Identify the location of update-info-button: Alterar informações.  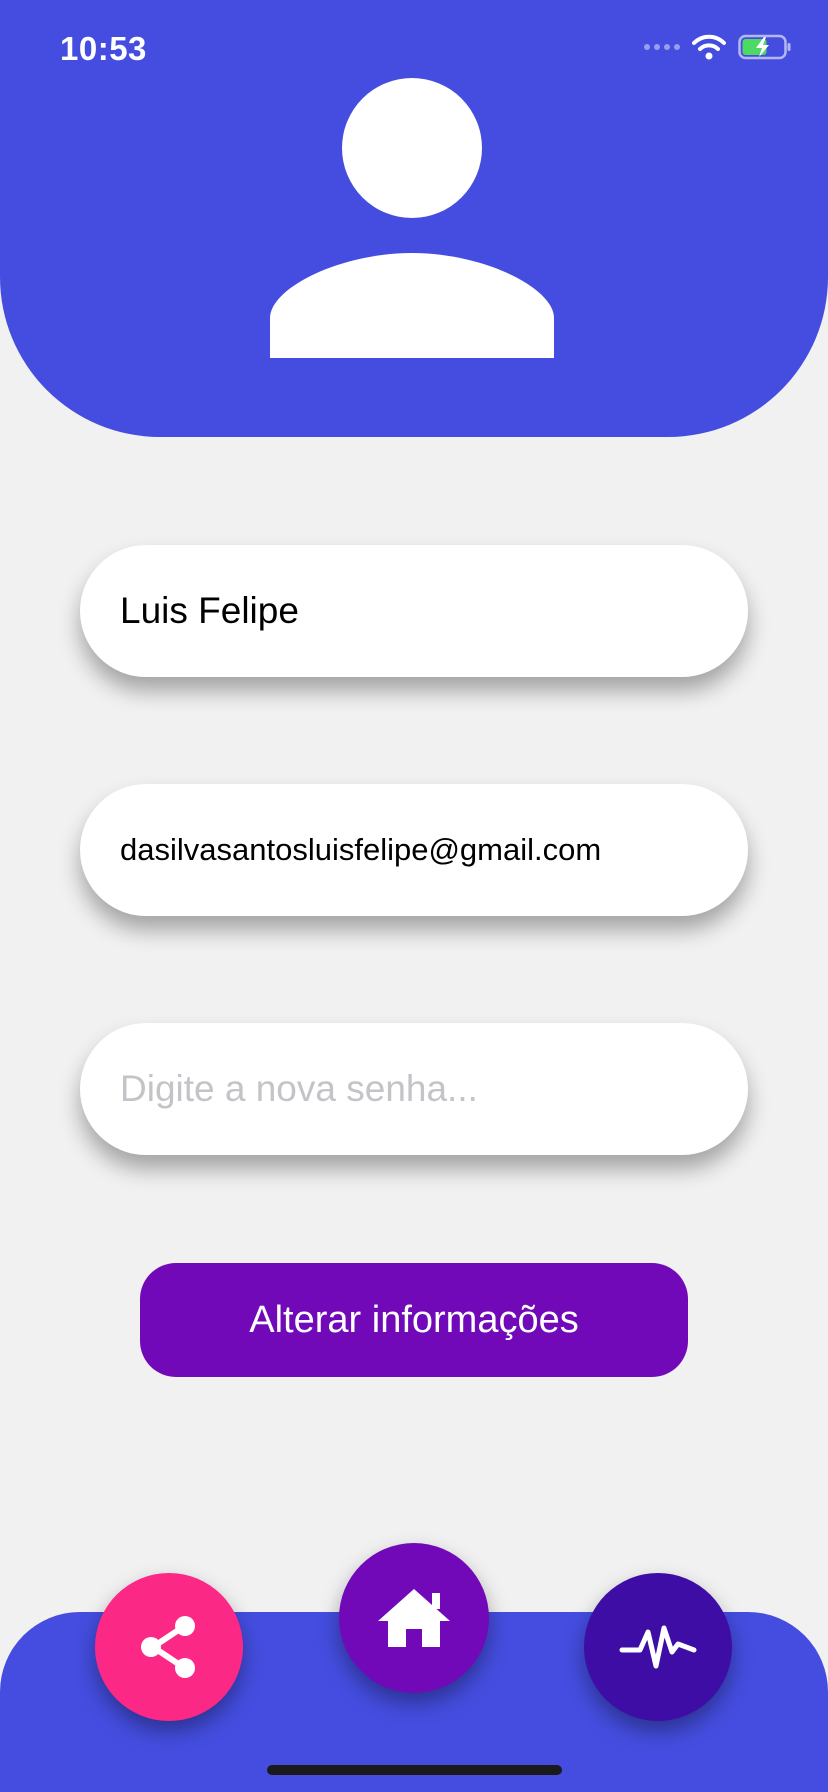
(414, 1320).